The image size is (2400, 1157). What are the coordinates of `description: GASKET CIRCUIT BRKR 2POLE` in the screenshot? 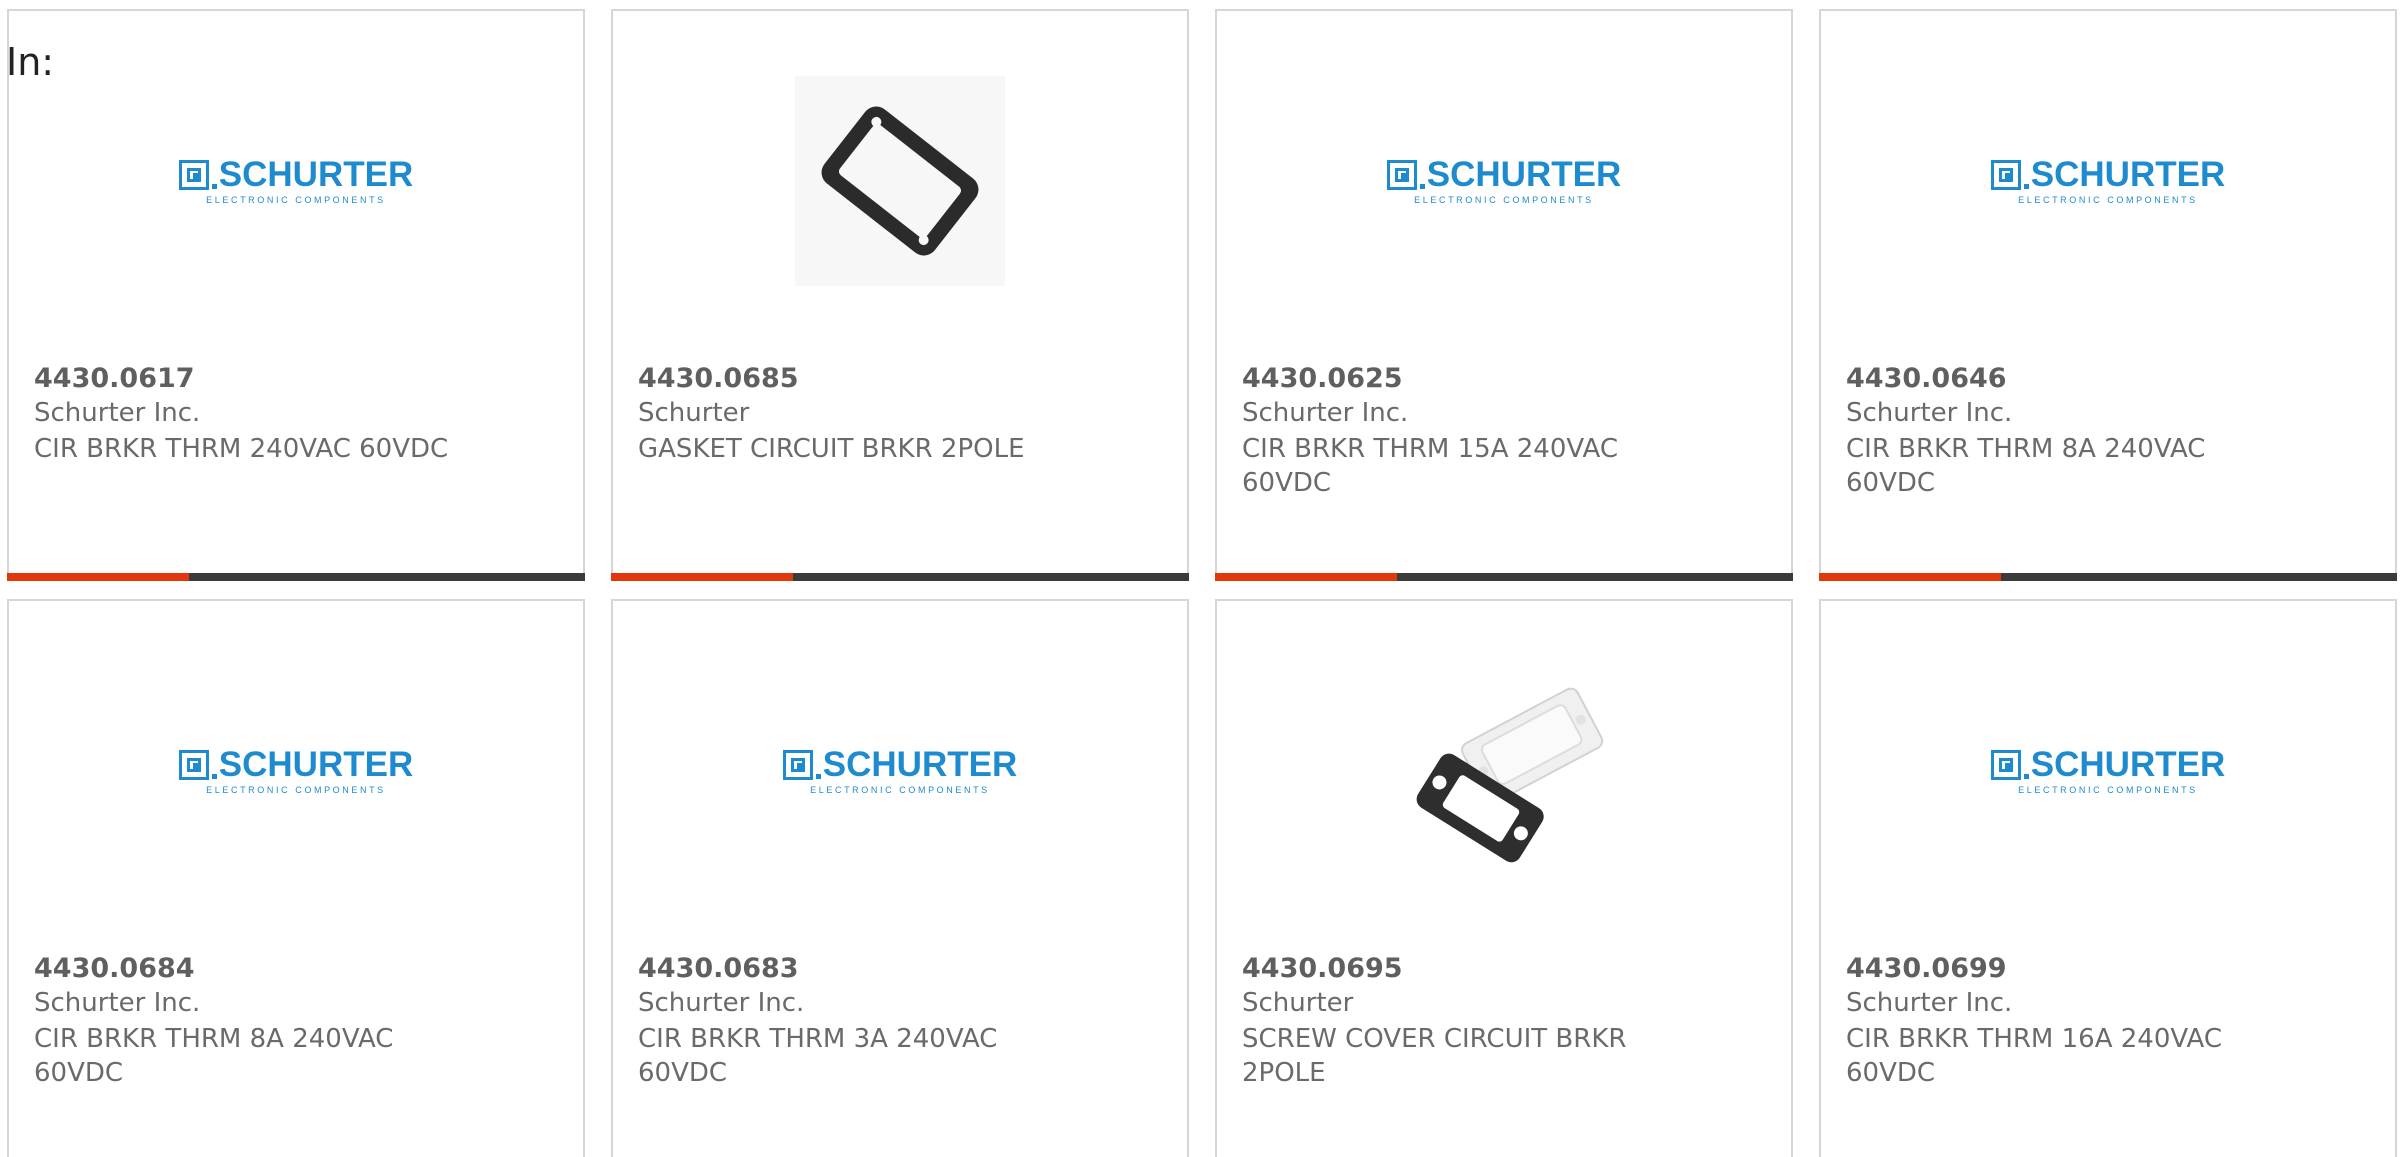 It's located at (831, 449).